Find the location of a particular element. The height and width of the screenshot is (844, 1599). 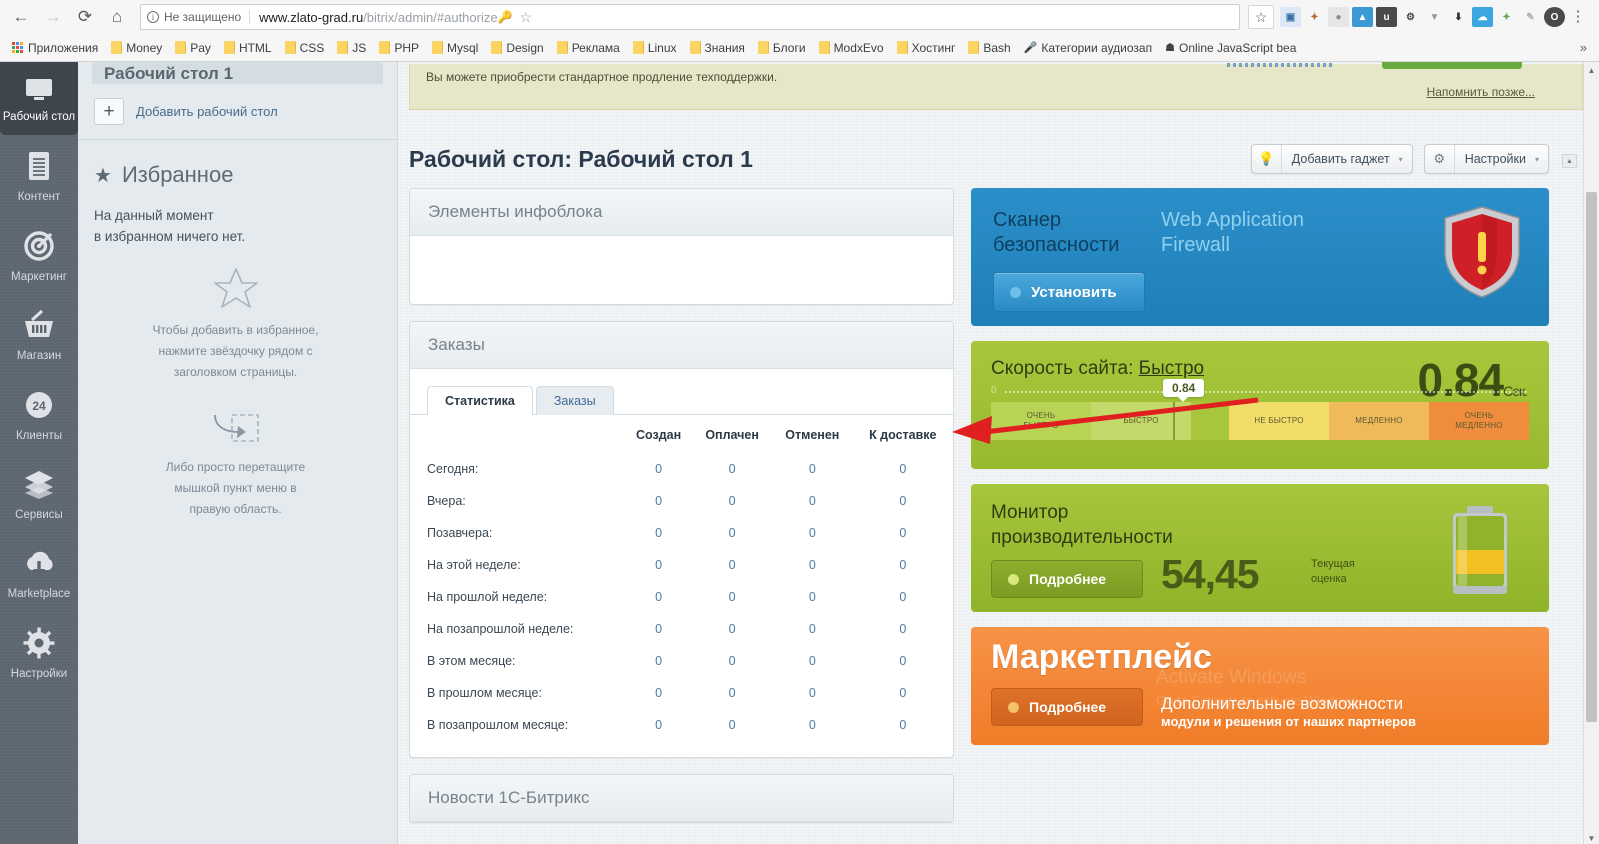

gear-extension-icon: ⚙ is located at coordinates (1410, 17).